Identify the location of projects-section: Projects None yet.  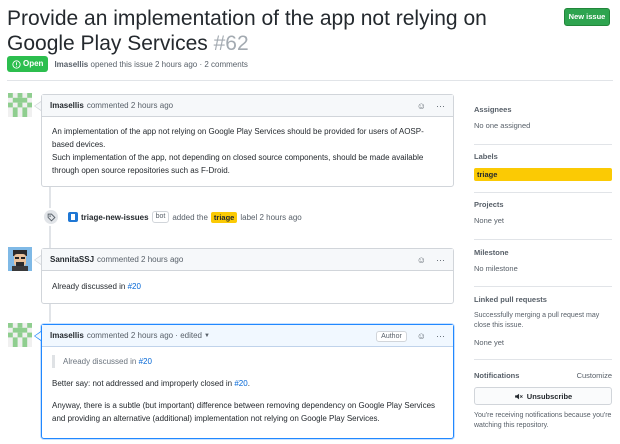
(543, 213).